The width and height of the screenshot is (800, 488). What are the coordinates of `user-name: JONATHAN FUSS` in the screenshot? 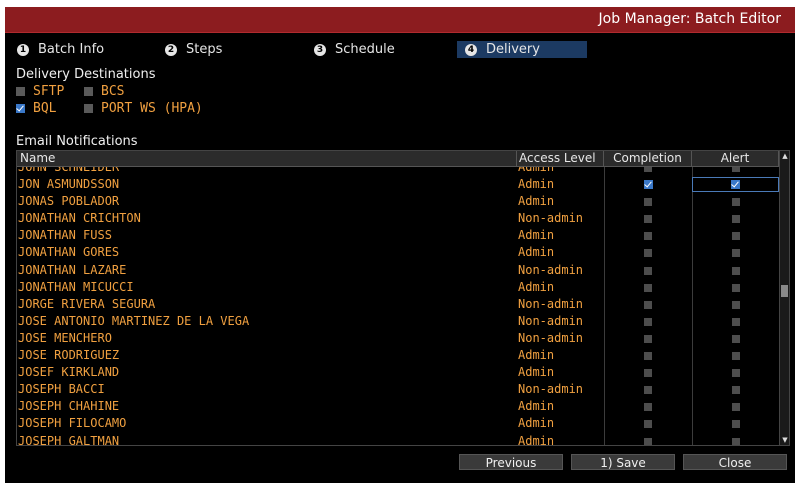 It's located at (65, 235).